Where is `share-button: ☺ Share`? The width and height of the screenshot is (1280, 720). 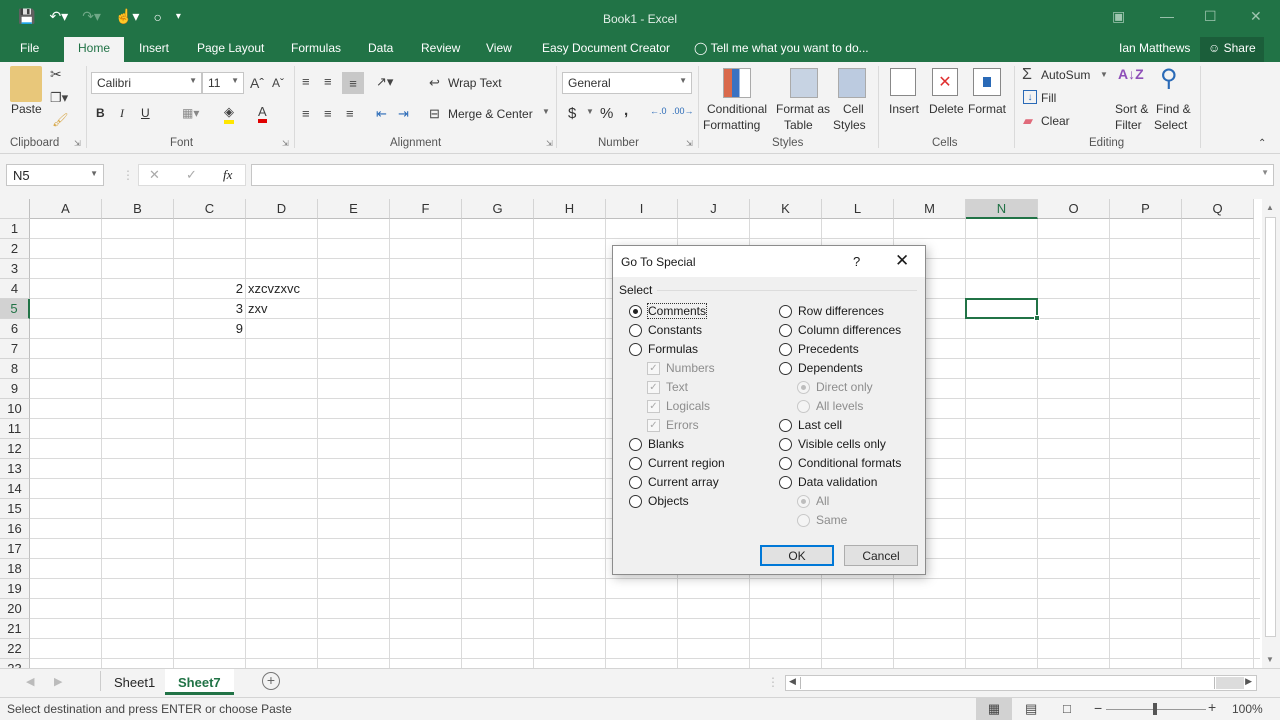
share-button: ☺ Share is located at coordinates (1232, 49).